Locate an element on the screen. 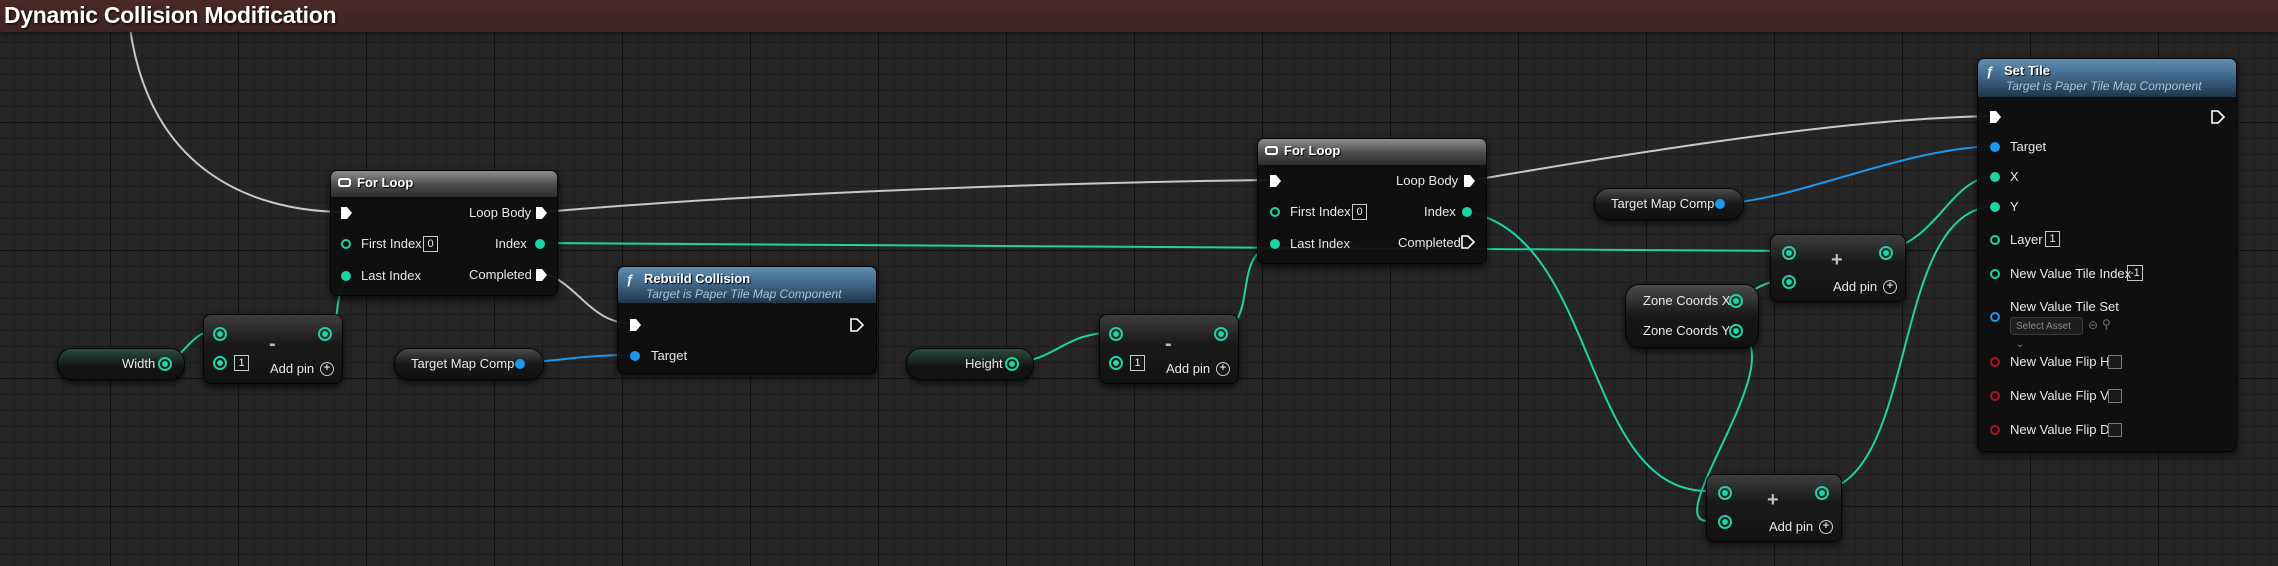 Image resolution: width=2278 pixels, height=566 pixels. target-map-comp-node-1: Target Map Comp is located at coordinates (469, 364).